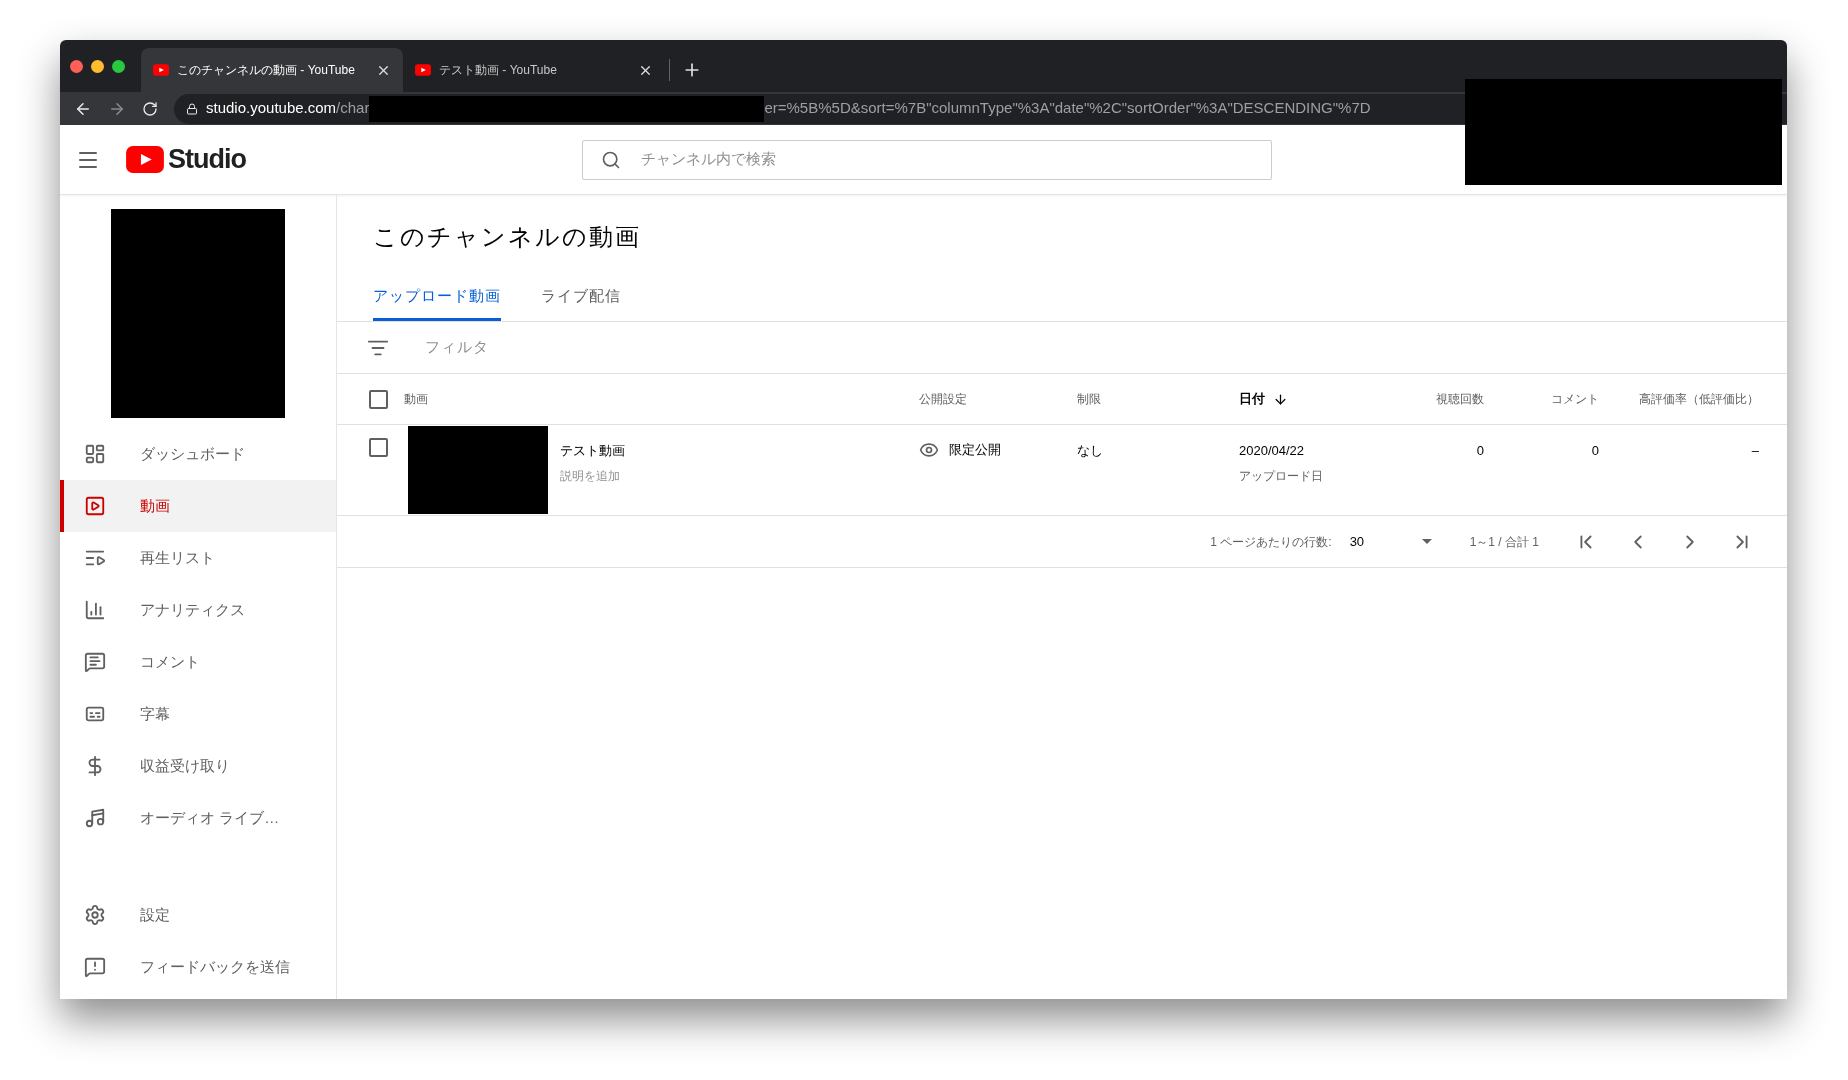 The image size is (1848, 1080). Describe the element at coordinates (198, 454) in the screenshot. I see `sidebar-item: ダッシュボード` at that location.